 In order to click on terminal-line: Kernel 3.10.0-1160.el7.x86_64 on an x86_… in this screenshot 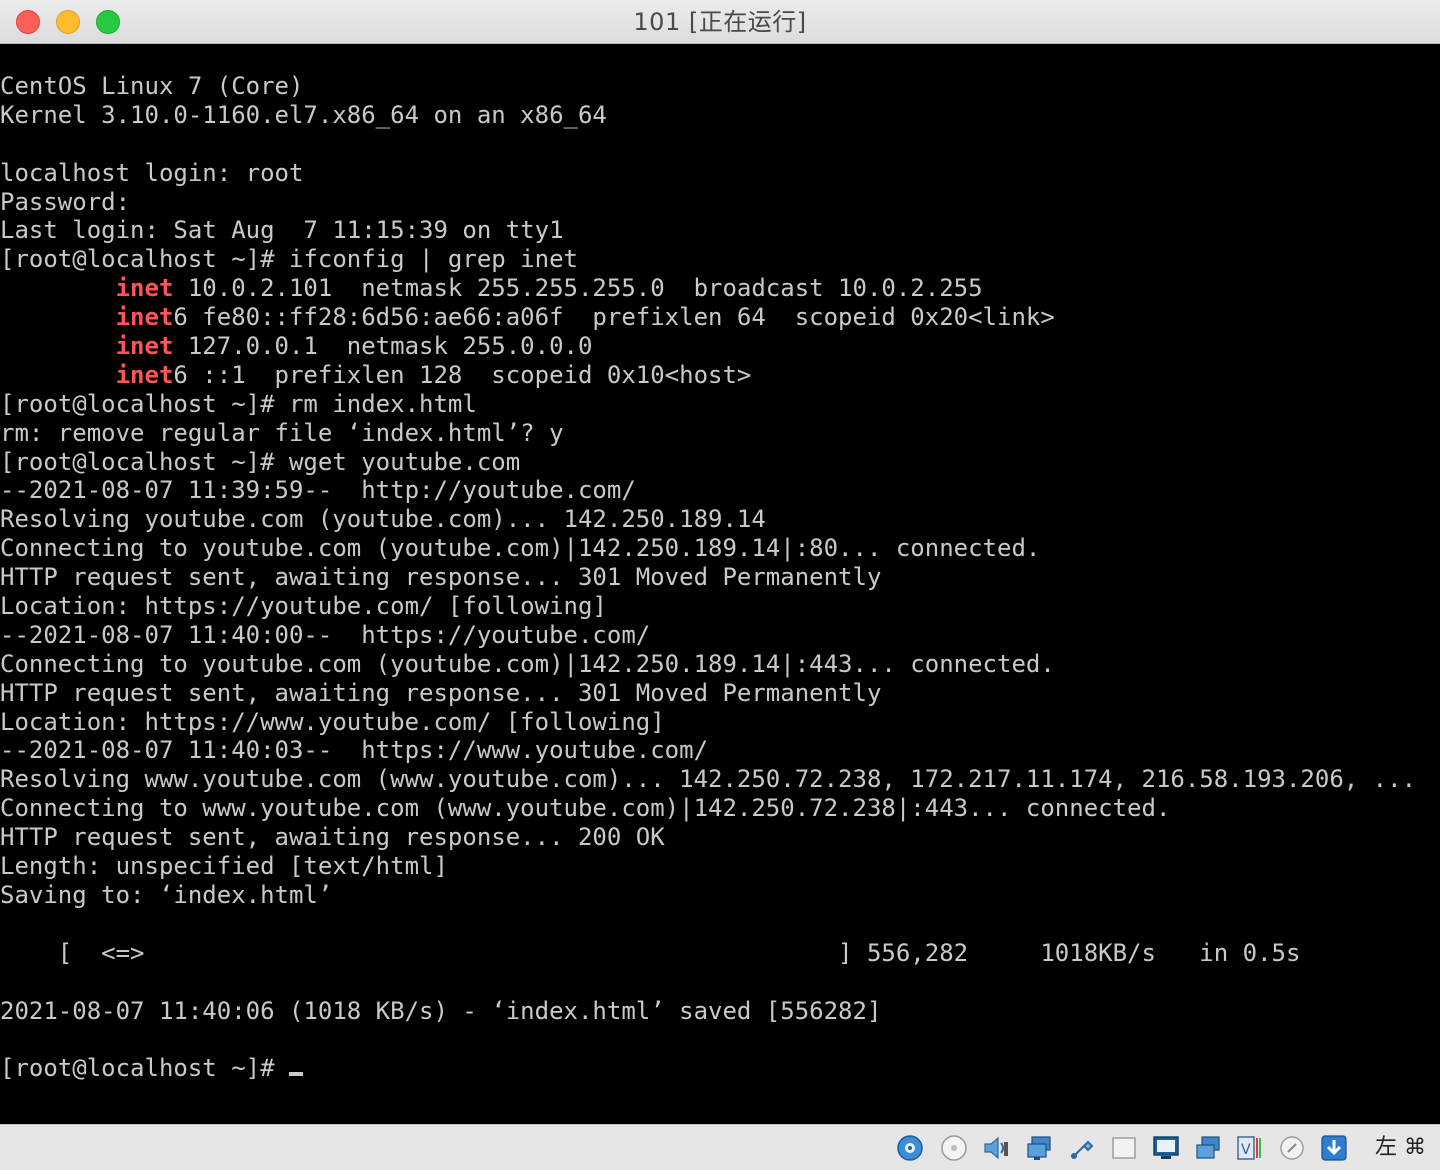, I will do `click(708, 115)`.